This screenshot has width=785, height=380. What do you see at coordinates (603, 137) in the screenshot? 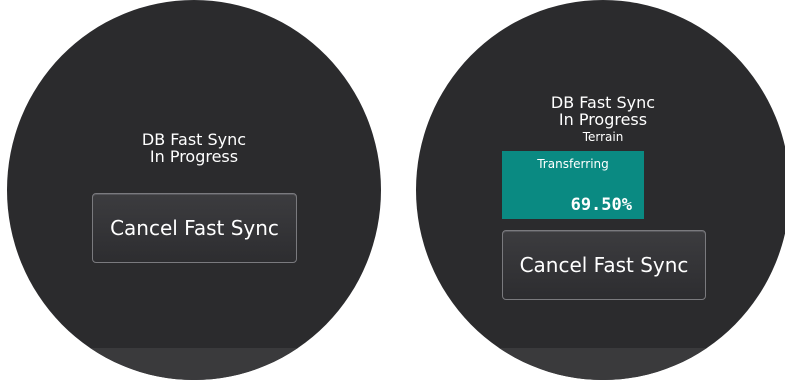
I see `database-name: Terrain` at bounding box center [603, 137].